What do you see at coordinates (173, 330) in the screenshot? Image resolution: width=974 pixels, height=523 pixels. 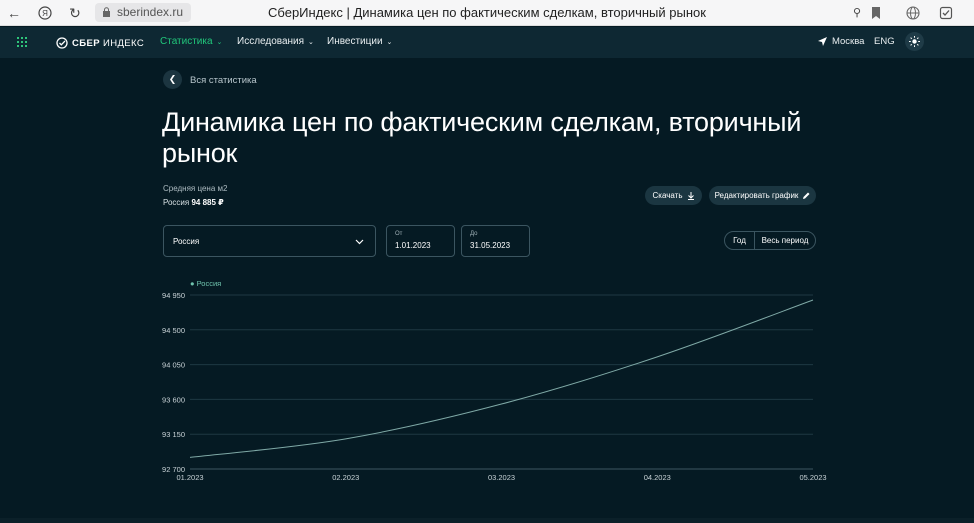 I see `y-tick-label: 94 500` at bounding box center [173, 330].